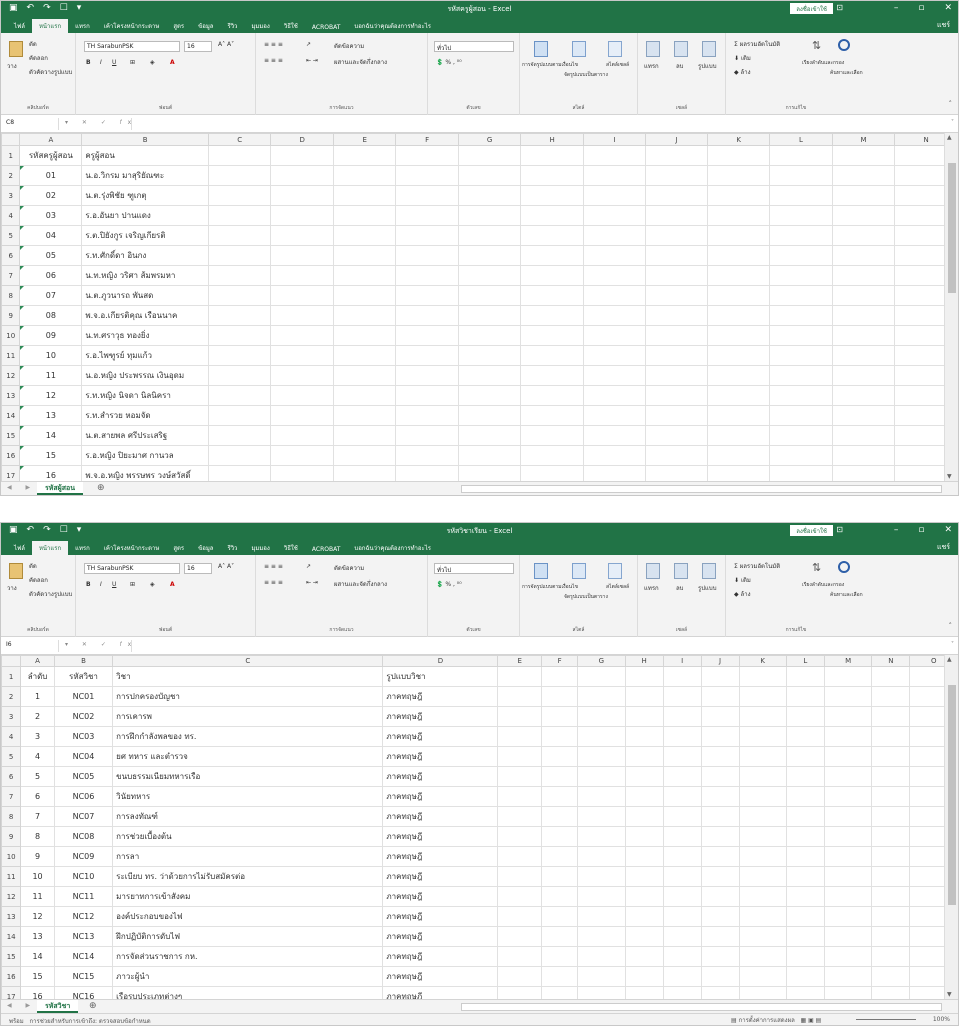  What do you see at coordinates (365, 155) in the screenshot?
I see `cell-e1` at bounding box center [365, 155].